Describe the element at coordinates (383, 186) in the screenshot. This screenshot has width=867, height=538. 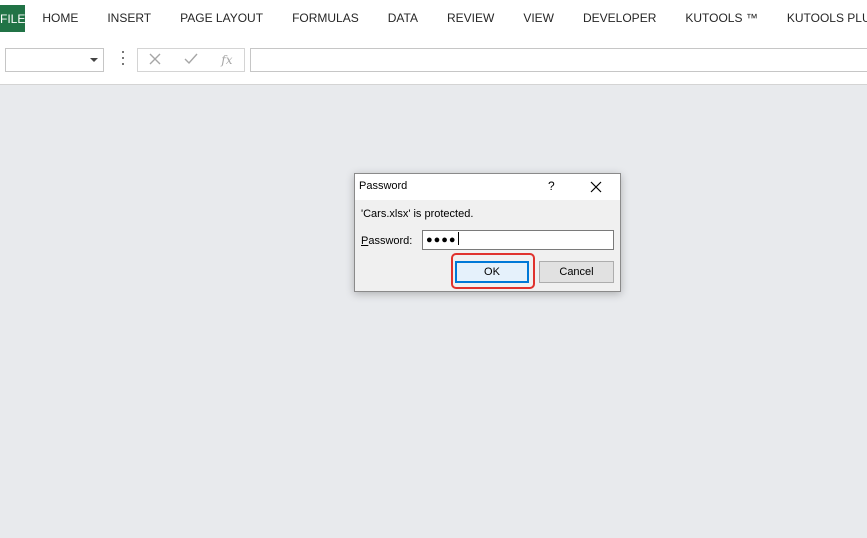
I see `dialog-title: Password` at that location.